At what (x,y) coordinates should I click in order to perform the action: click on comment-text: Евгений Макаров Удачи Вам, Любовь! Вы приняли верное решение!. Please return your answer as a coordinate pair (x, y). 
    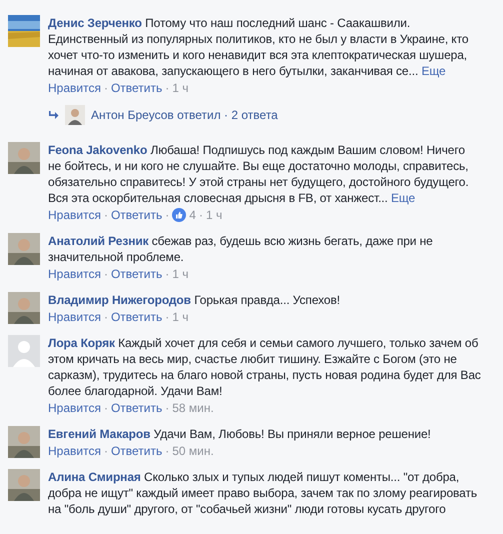
    Looking at the image, I should click on (240, 434).